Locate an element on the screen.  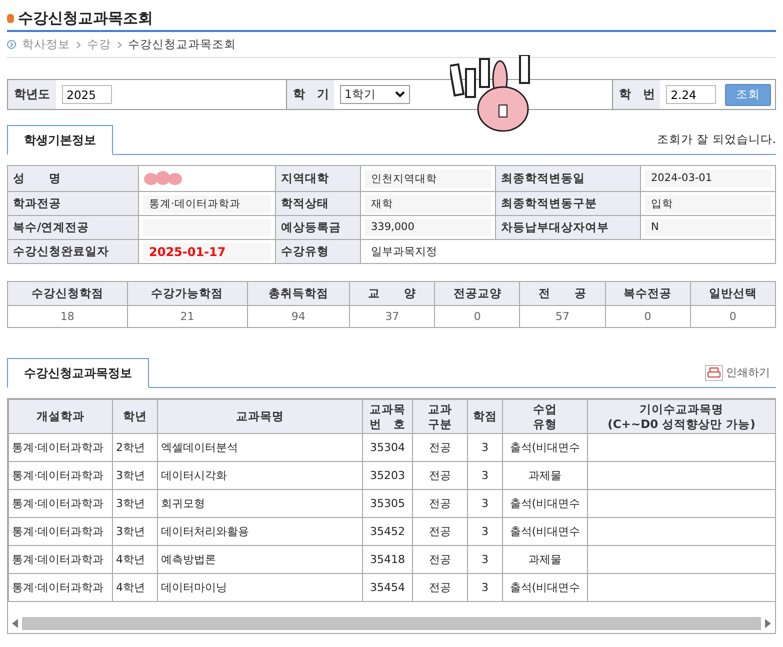
column-header: 복수전공 is located at coordinates (647, 294).